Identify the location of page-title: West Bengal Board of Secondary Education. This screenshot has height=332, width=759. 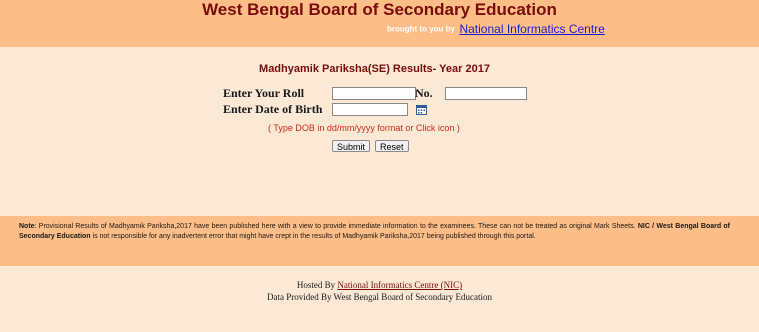
(379, 9).